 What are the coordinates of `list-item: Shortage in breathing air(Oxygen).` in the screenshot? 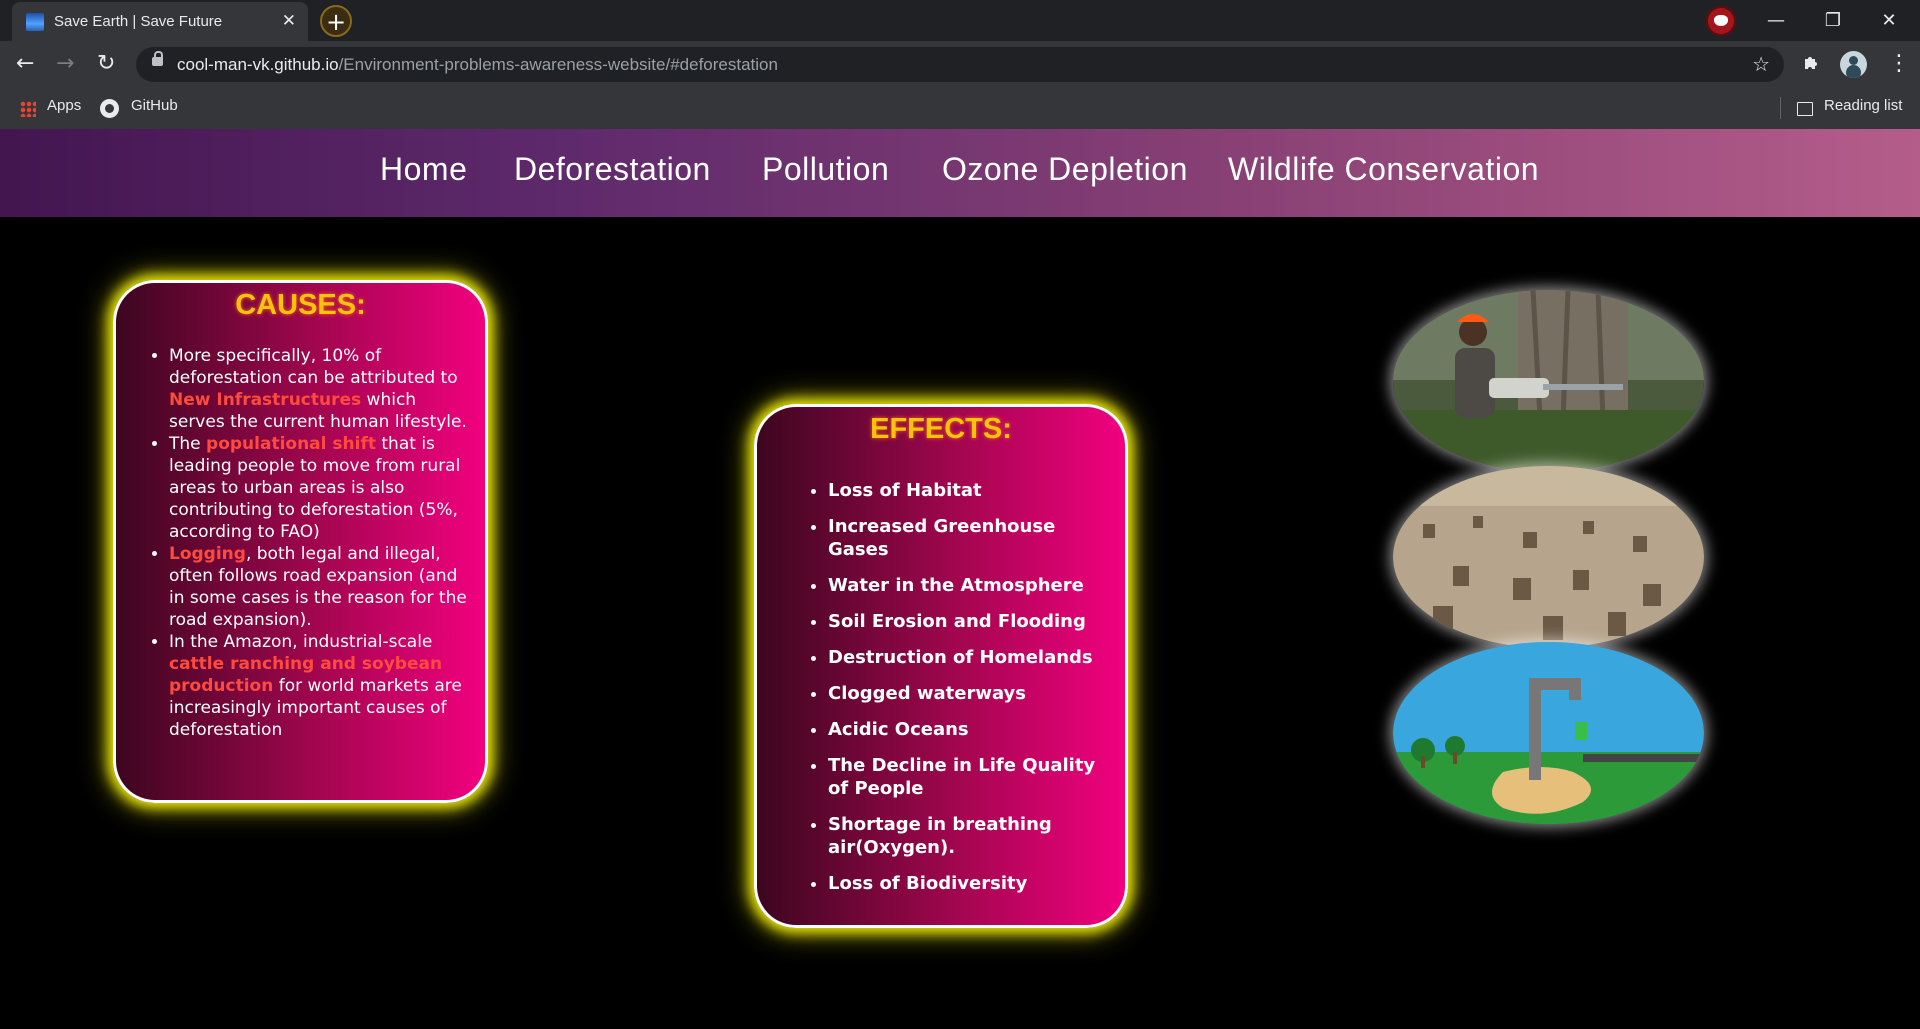 It's located at (968, 836).